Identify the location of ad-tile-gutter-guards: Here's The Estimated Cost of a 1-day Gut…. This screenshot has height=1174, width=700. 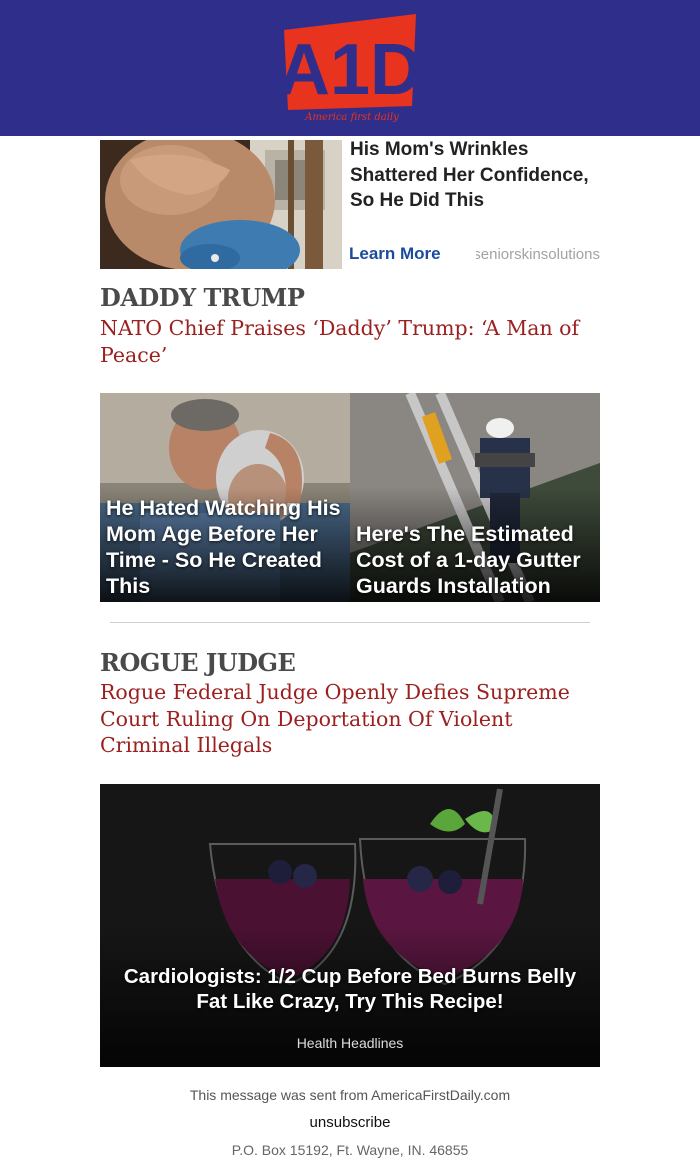
(475, 497).